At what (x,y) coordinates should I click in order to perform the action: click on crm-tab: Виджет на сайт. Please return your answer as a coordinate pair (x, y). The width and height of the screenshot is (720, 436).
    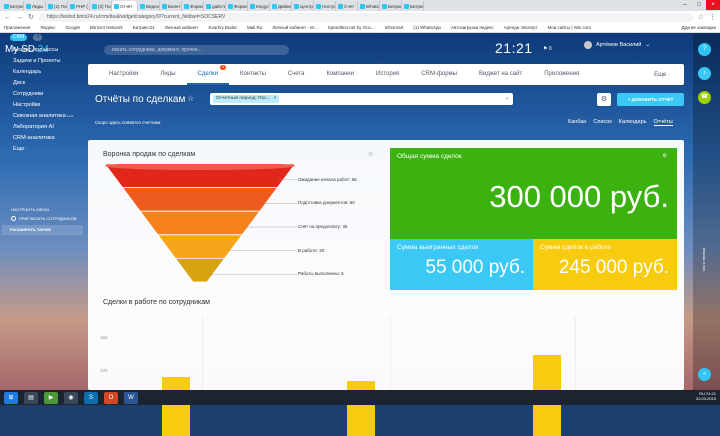
    Looking at the image, I should click on (500, 74).